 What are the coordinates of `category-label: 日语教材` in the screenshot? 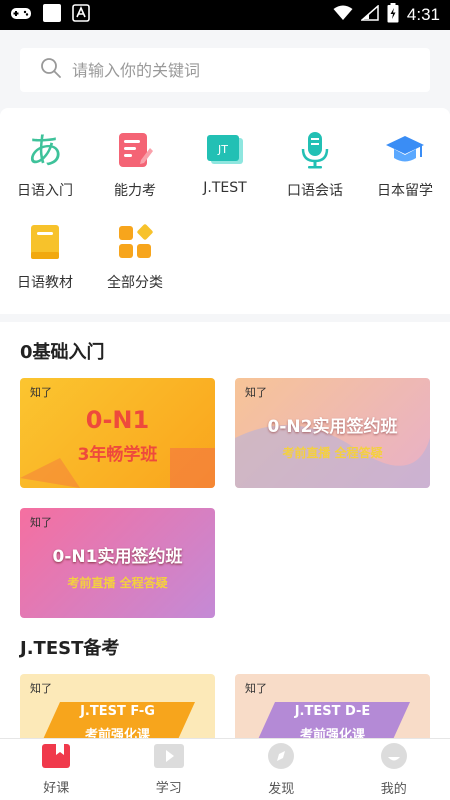 It's located at (45, 283).